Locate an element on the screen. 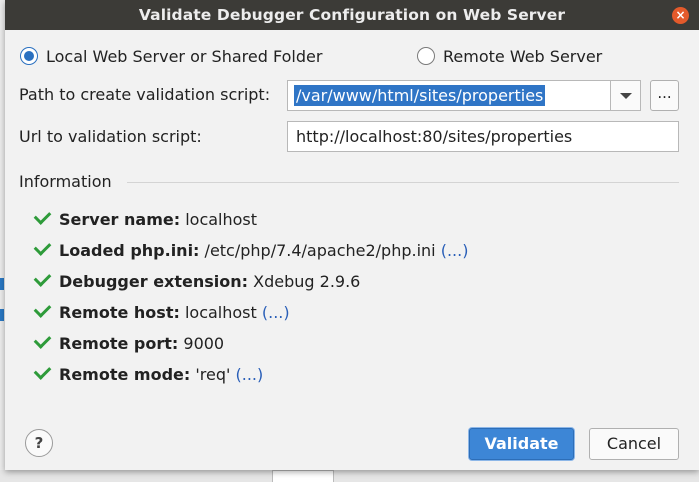 This screenshot has width=699, height=482. path-input: /var/www/html/sites/properties is located at coordinates (420, 95).